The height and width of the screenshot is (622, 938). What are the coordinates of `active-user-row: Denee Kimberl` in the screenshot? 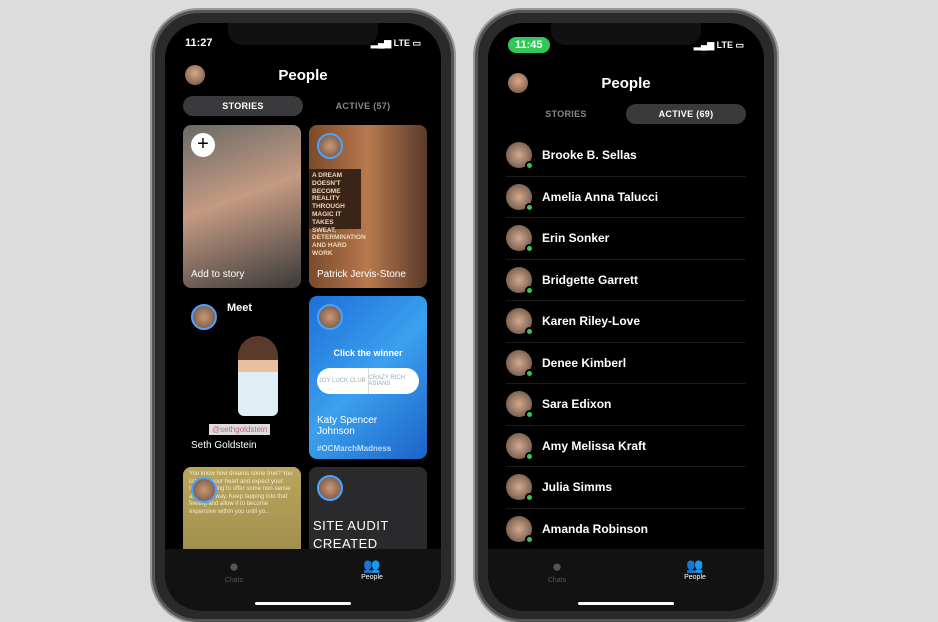 It's located at (626, 363).